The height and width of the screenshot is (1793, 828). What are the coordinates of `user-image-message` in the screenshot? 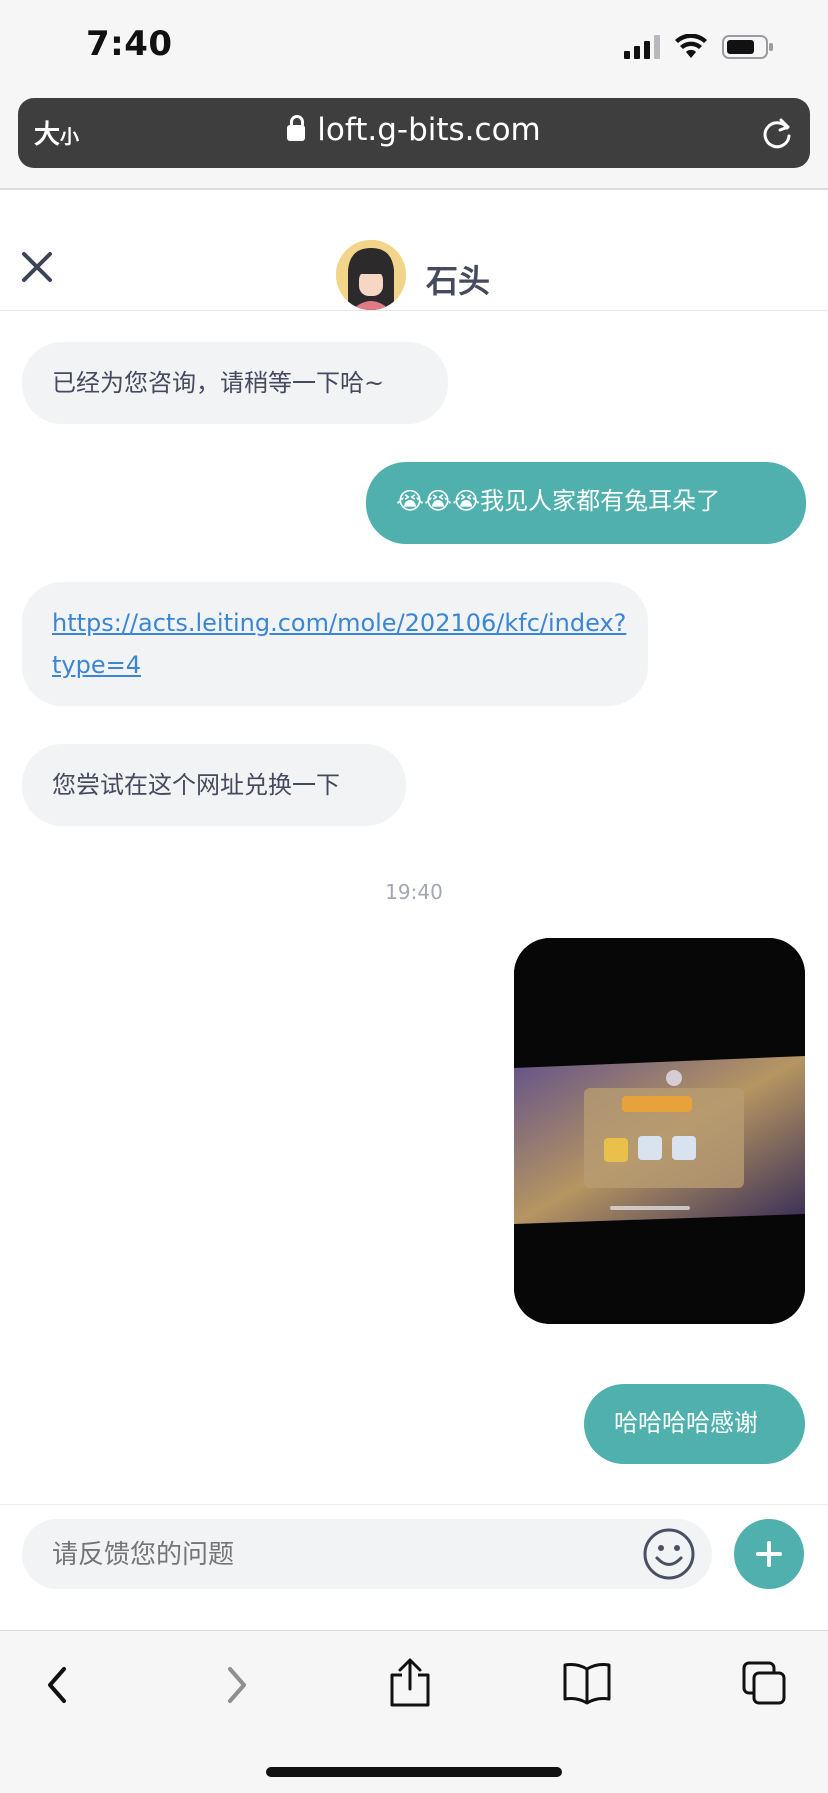 It's located at (659, 1131).